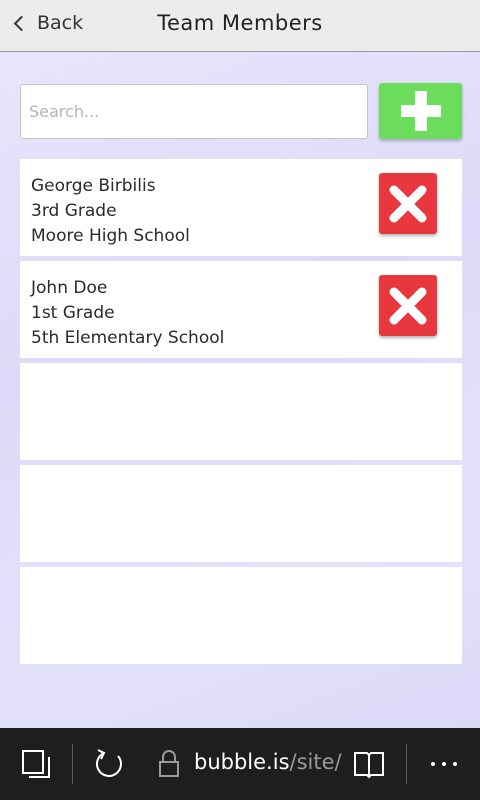 The height and width of the screenshot is (800, 480). I want to click on lock-icon, so click(169, 763).